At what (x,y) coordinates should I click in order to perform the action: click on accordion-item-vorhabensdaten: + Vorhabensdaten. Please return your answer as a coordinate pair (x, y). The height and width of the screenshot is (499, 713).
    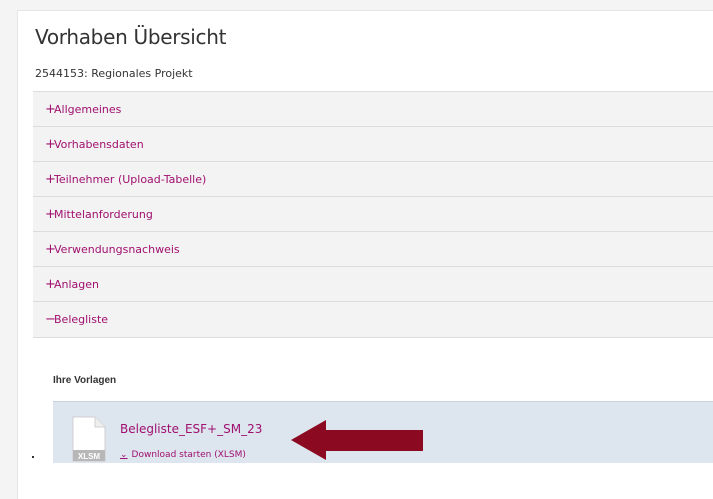
    Looking at the image, I should click on (373, 143).